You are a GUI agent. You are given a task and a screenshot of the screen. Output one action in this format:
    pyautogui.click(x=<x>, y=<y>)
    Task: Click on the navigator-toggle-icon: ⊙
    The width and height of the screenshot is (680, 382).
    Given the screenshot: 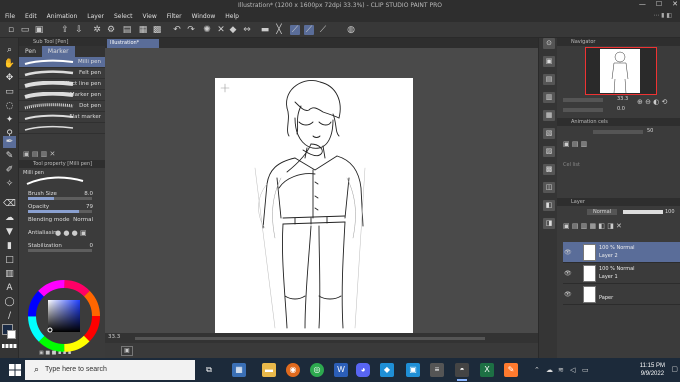 What is the action you would take?
    pyautogui.click(x=549, y=43)
    